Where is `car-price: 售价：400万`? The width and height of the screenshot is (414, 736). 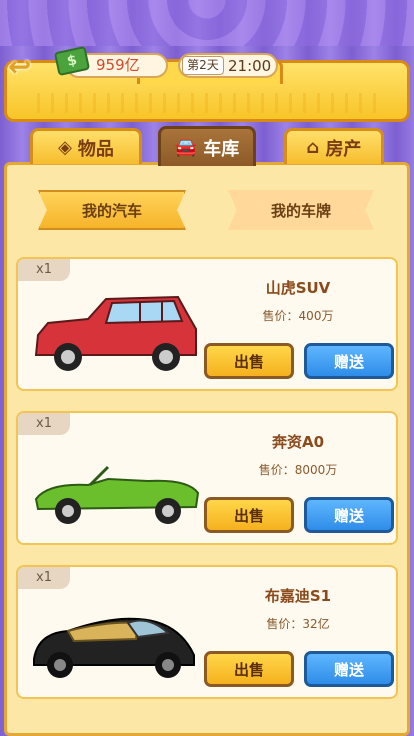 car-price: 售价：400万 is located at coordinates (298, 316).